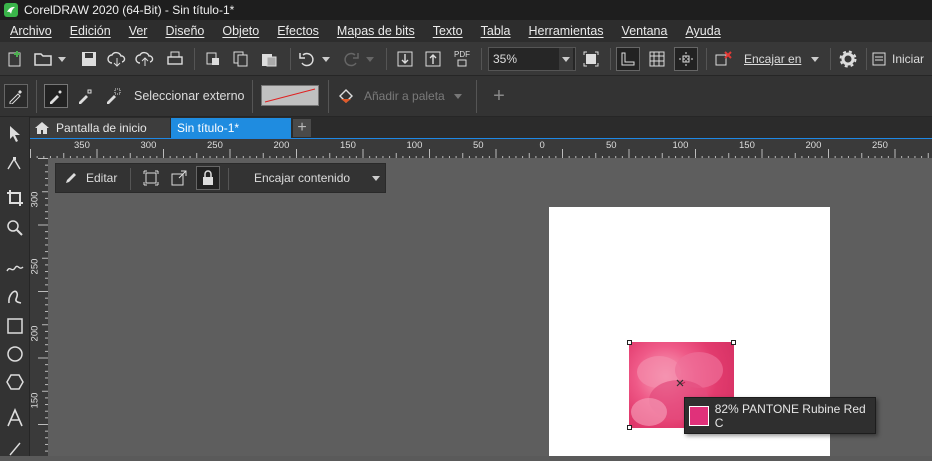  I want to click on snap-to-dropdown: Encajar en, so click(784, 59).